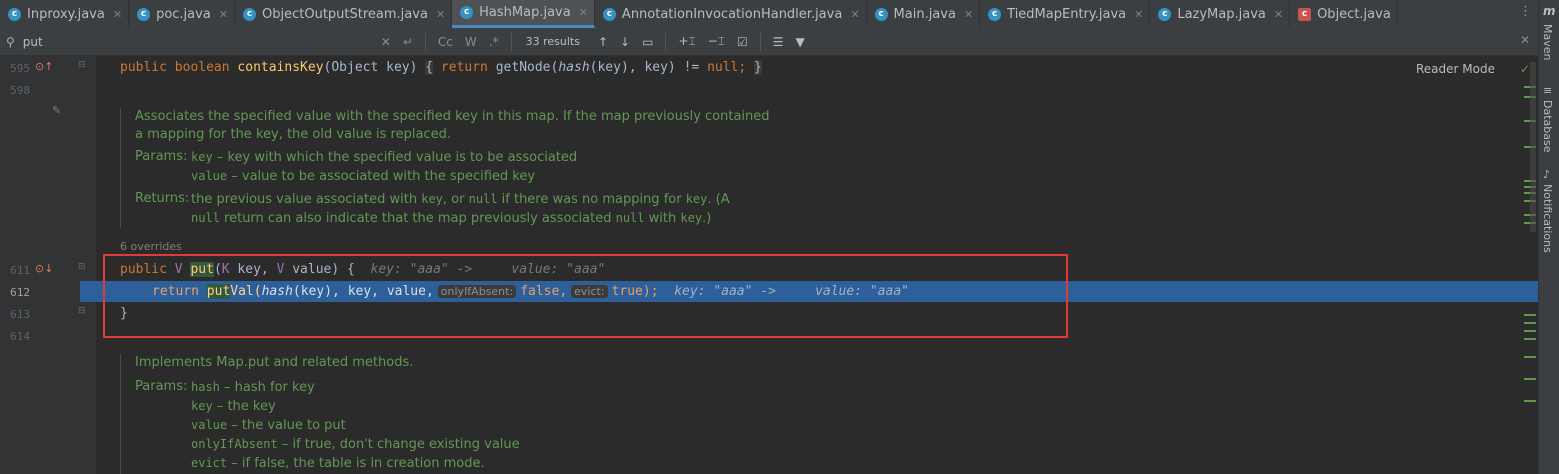  Describe the element at coordinates (1525, 40) in the screenshot. I see `close-search-icon: ✕` at that location.